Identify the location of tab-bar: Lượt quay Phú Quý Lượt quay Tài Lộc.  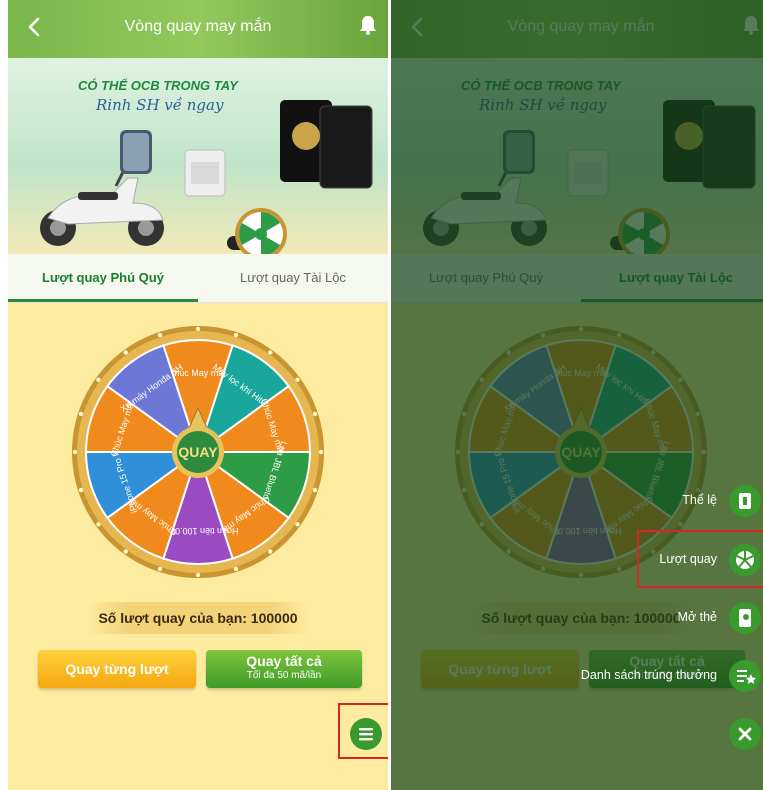
(198, 278).